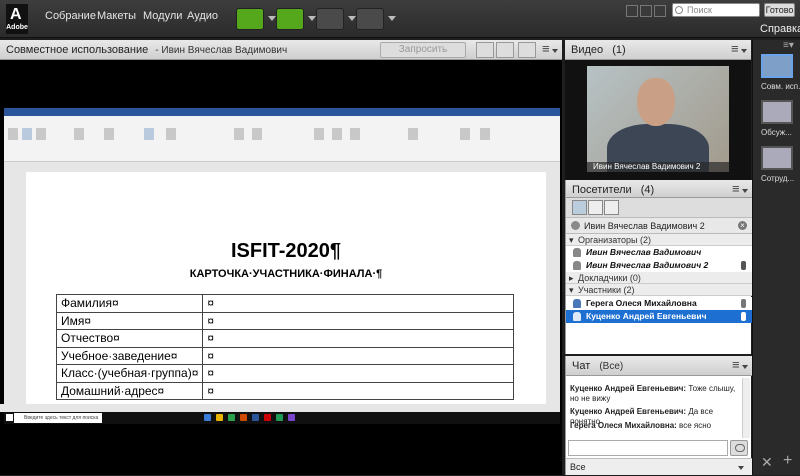  Describe the element at coordinates (598, 50) in the screenshot. I see `video-pod-title: Видео (1)` at that location.